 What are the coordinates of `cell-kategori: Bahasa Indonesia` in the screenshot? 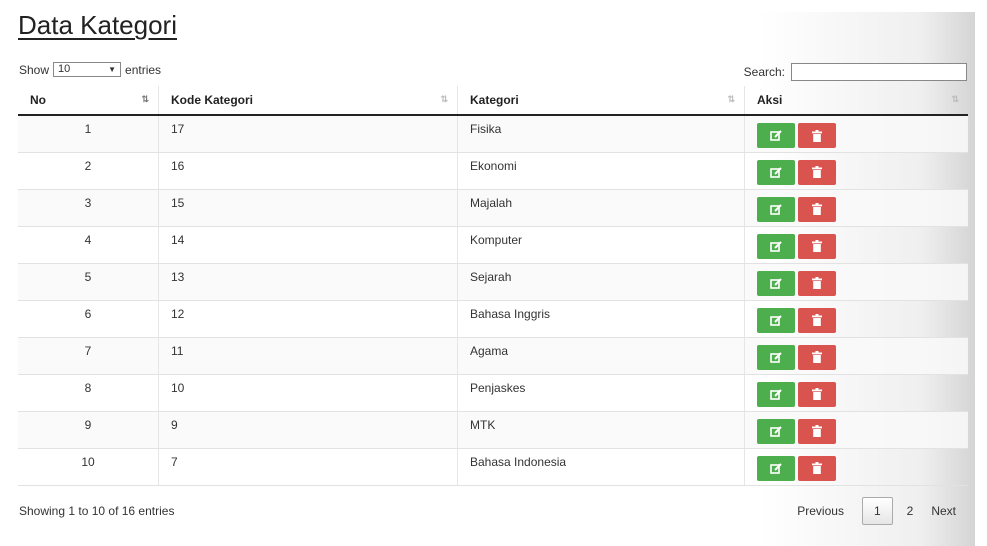 It's located at (601, 467).